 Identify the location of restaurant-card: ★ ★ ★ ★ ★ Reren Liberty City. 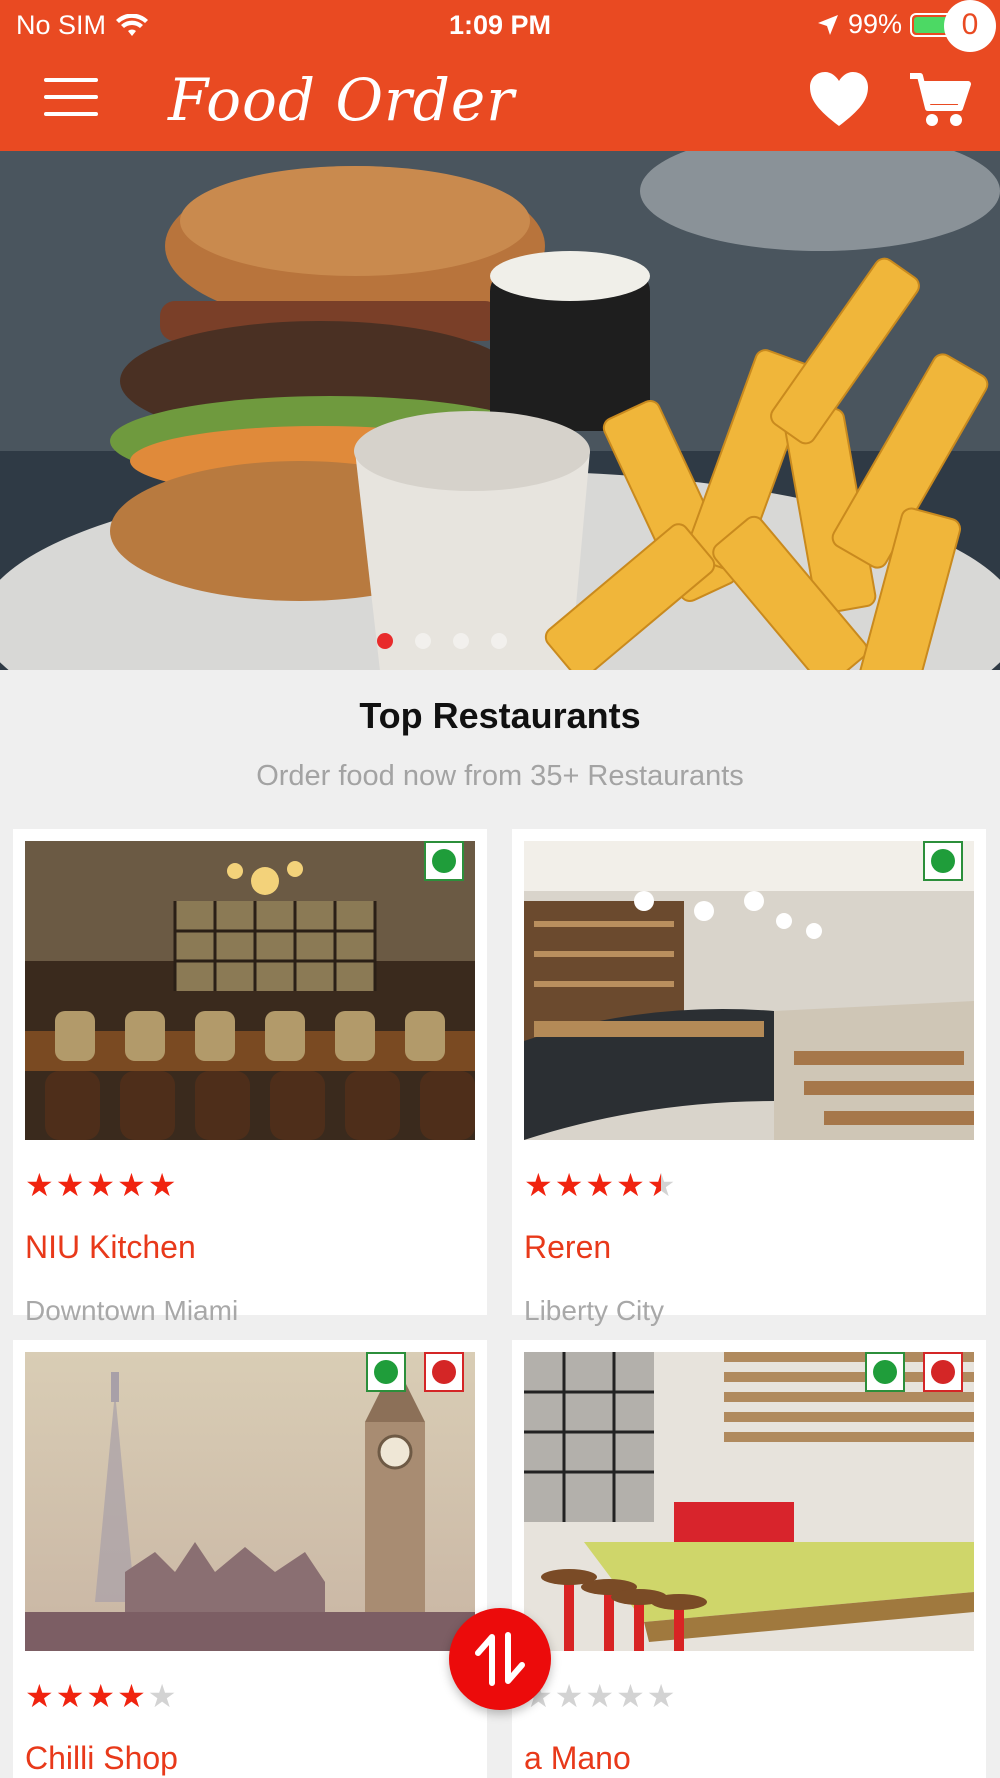
(749, 1077).